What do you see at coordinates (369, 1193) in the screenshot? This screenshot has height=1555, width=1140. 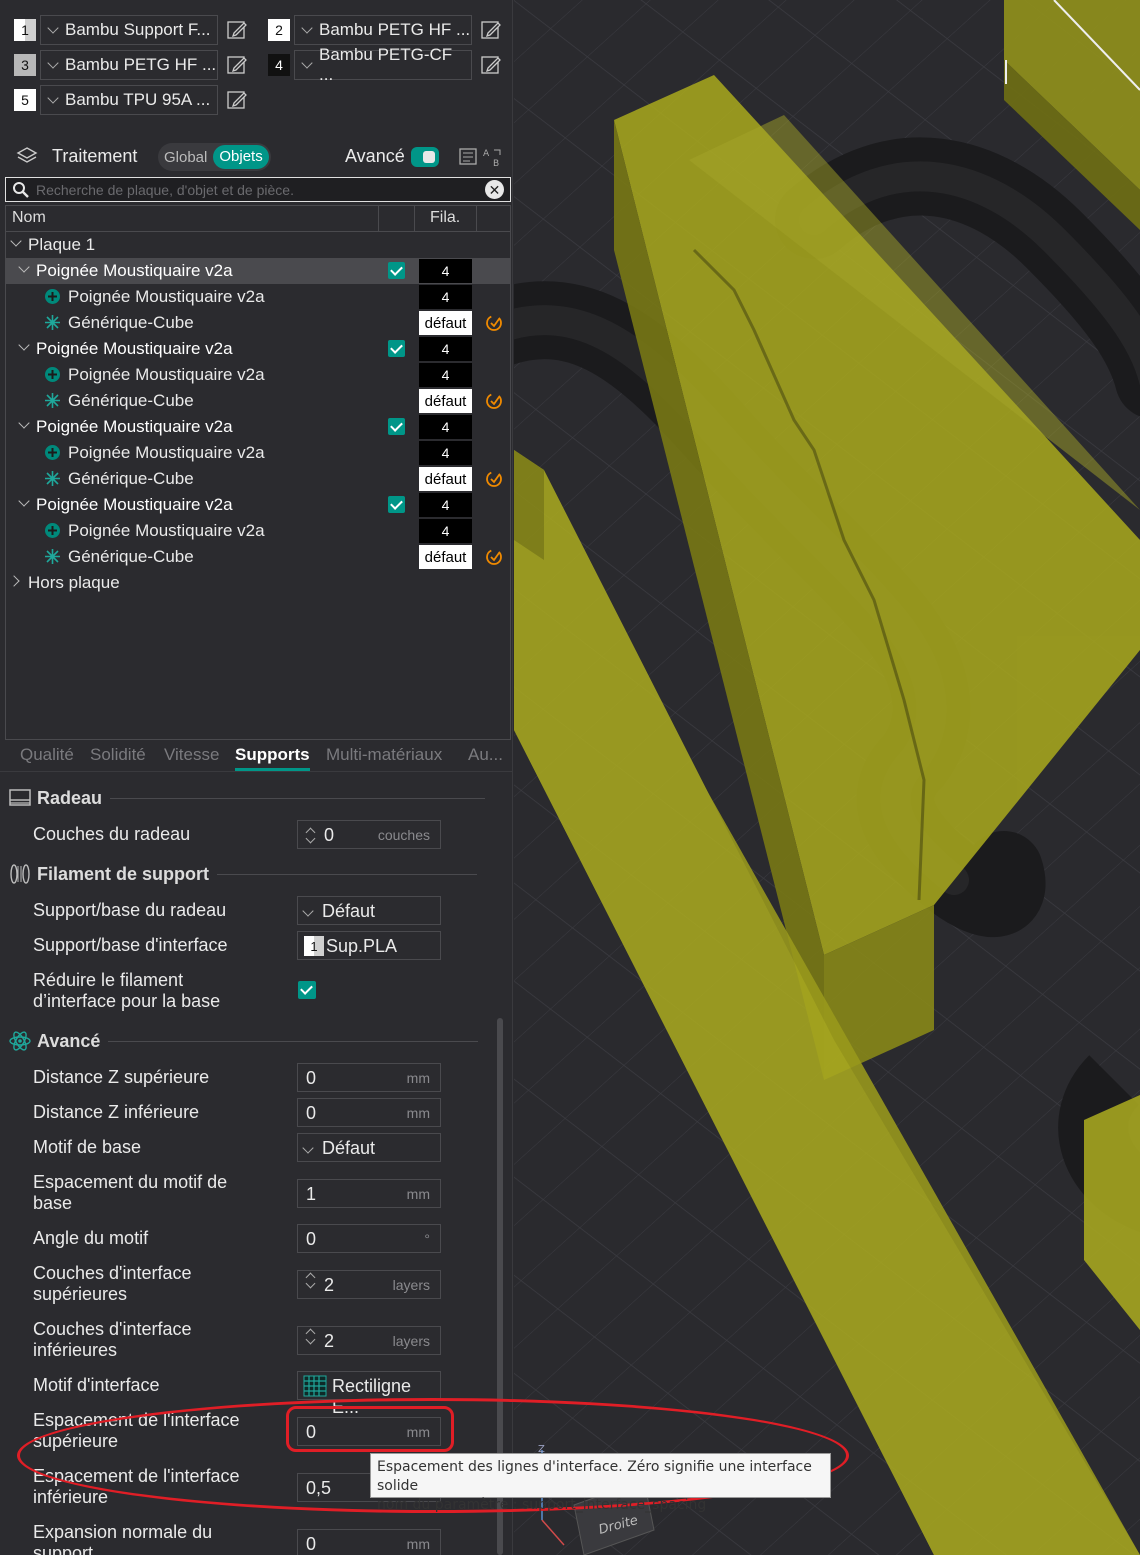 I see `base-pattern-spacing-input: 1 mm` at bounding box center [369, 1193].